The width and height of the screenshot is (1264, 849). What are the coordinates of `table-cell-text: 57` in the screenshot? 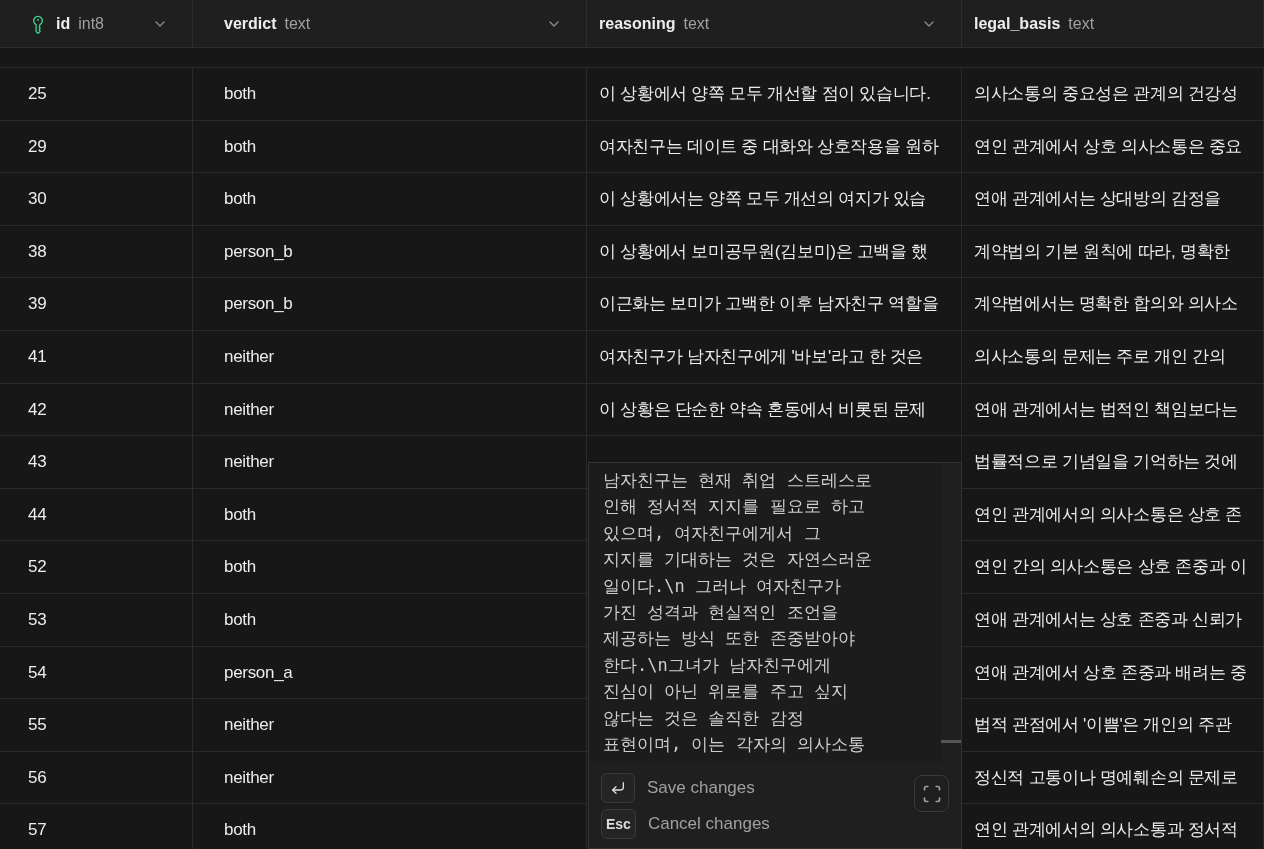 It's located at (37, 830).